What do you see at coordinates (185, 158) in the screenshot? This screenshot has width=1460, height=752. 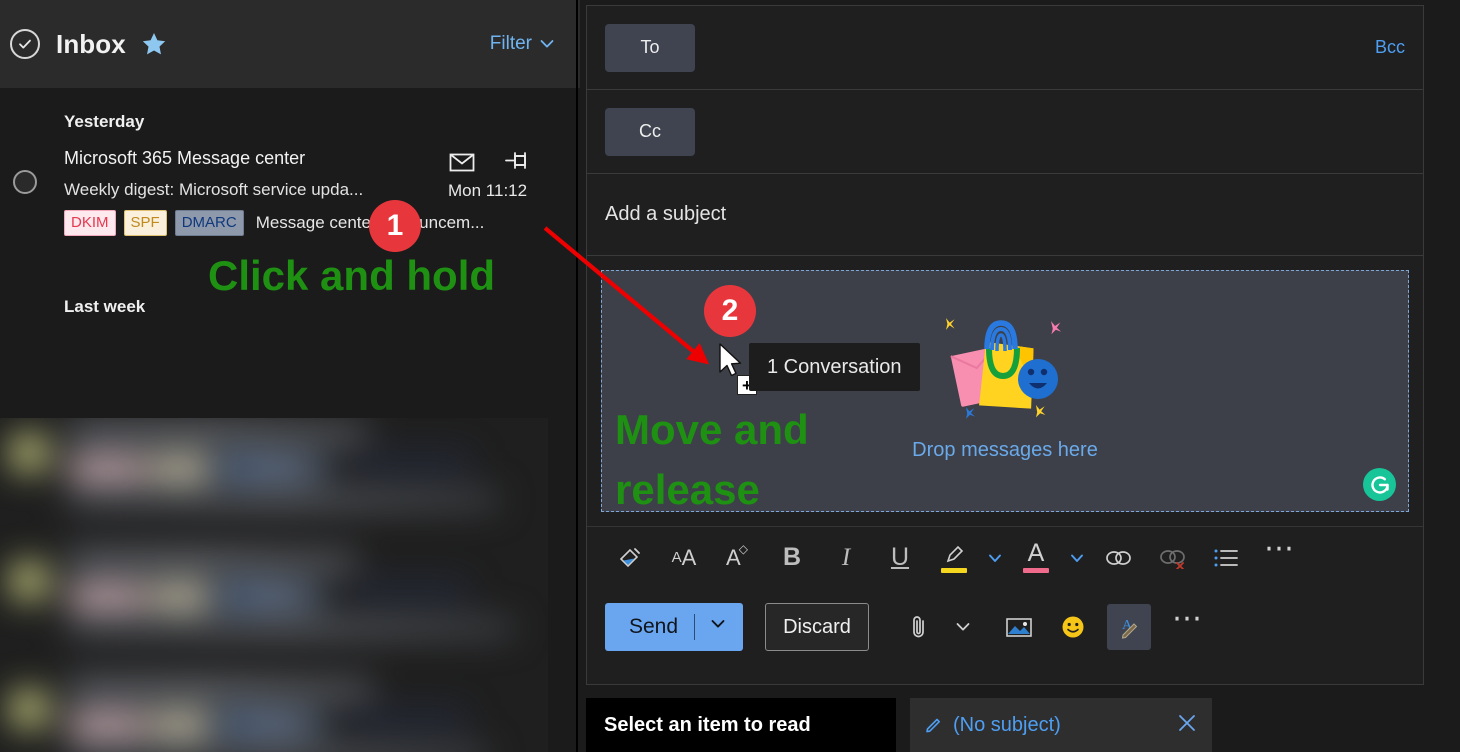 I see `message-sender: Microsoft 365 Message center` at bounding box center [185, 158].